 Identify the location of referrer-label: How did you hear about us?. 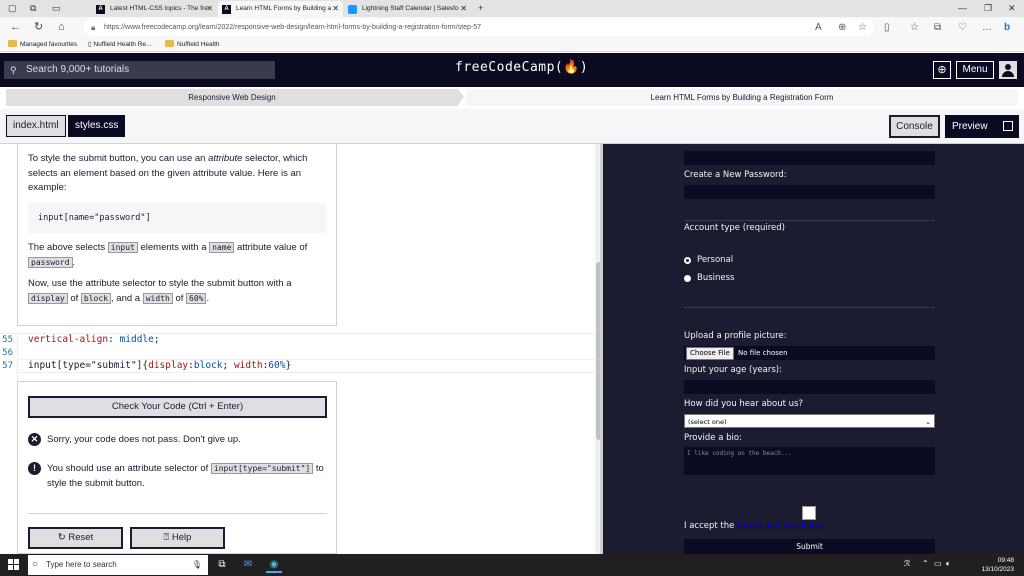
(743, 404).